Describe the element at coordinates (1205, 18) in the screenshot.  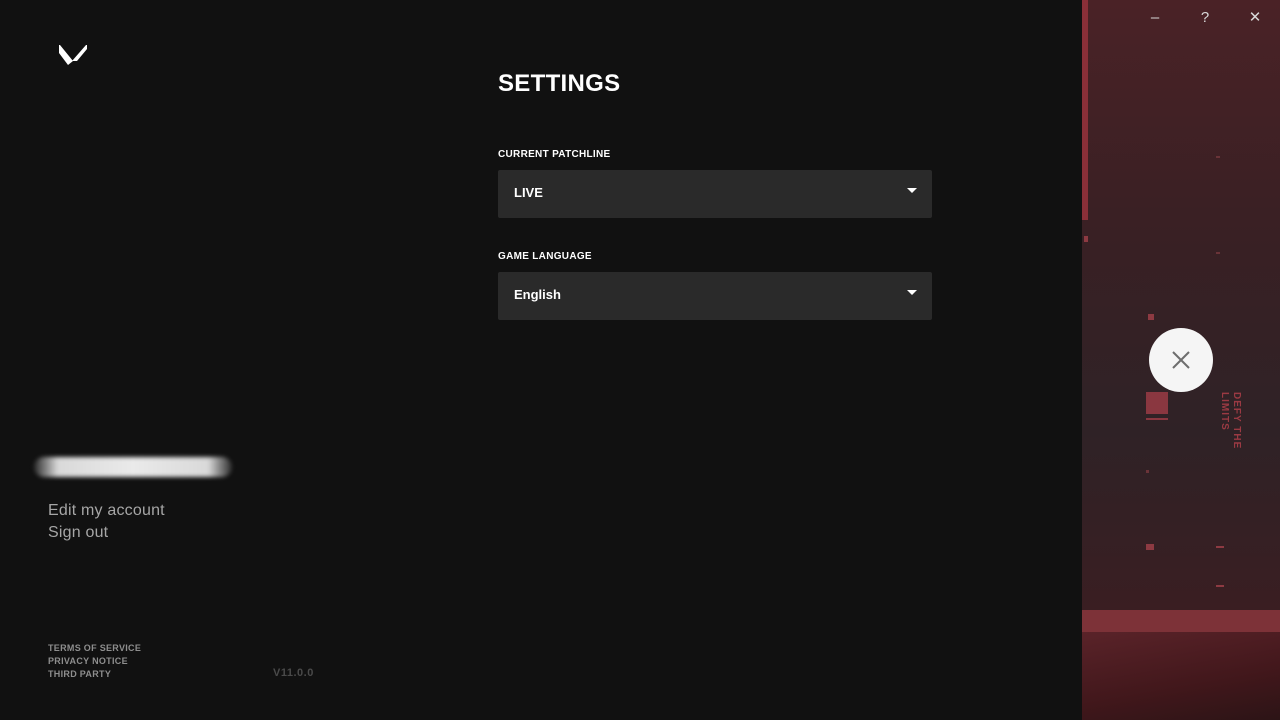
I see `help-icon: ?` at that location.